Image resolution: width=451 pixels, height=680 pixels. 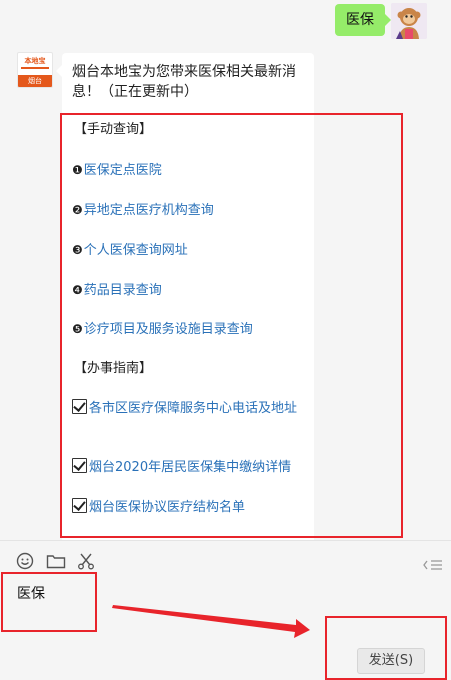 What do you see at coordinates (25, 561) in the screenshot?
I see `emoji-icon` at bounding box center [25, 561].